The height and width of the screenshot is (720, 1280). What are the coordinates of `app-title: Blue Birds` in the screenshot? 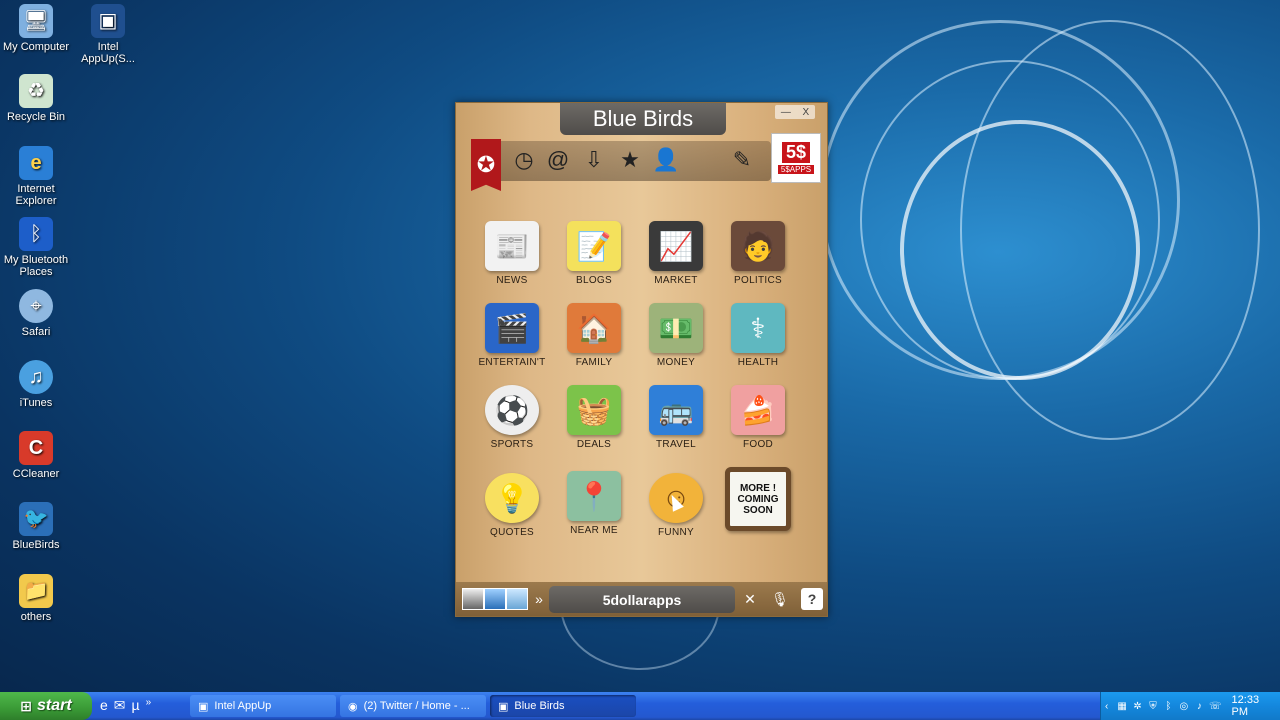 It's located at (643, 119).